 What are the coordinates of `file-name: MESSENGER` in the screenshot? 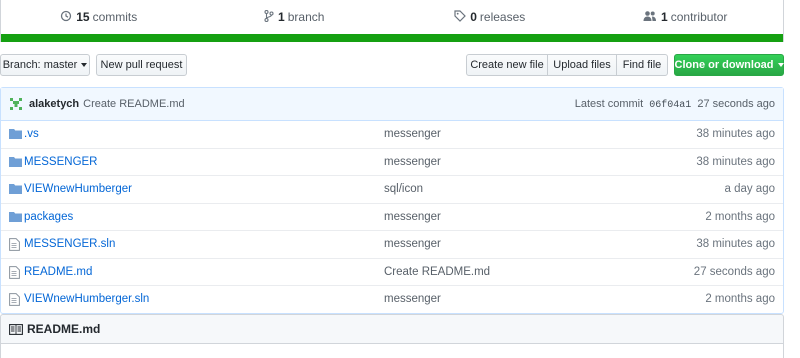 It's located at (61, 162).